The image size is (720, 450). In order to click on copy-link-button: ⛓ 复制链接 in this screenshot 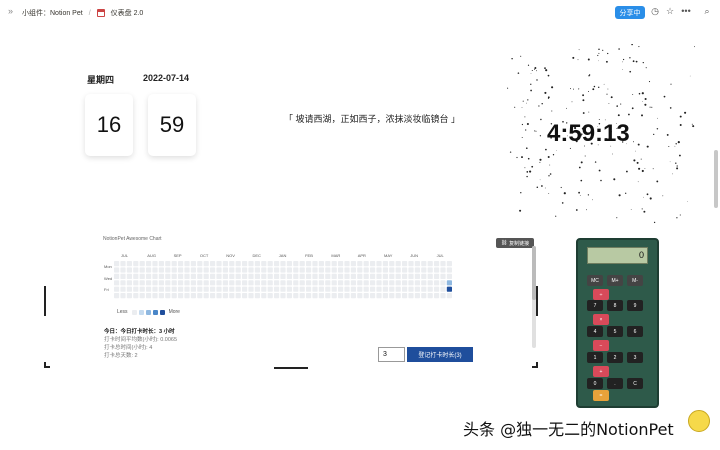, I will do `click(515, 243)`.